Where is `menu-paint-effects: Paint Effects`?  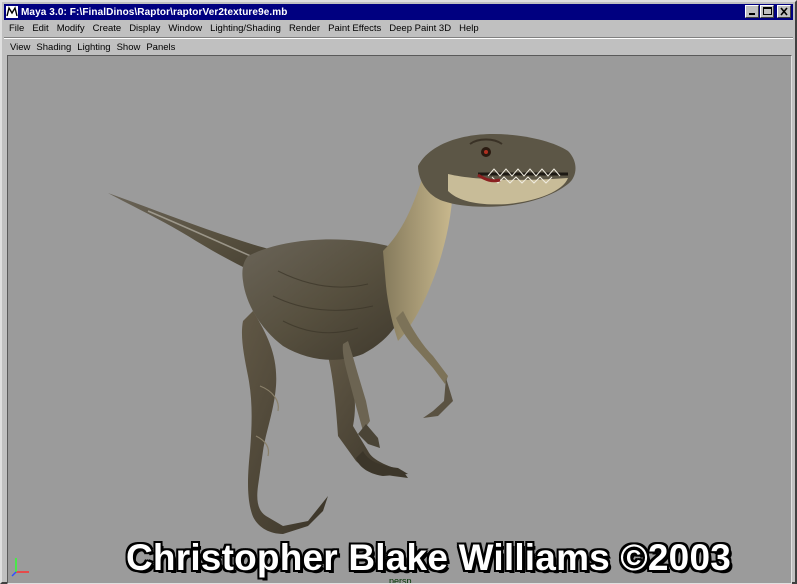 menu-paint-effects: Paint Effects is located at coordinates (354, 28).